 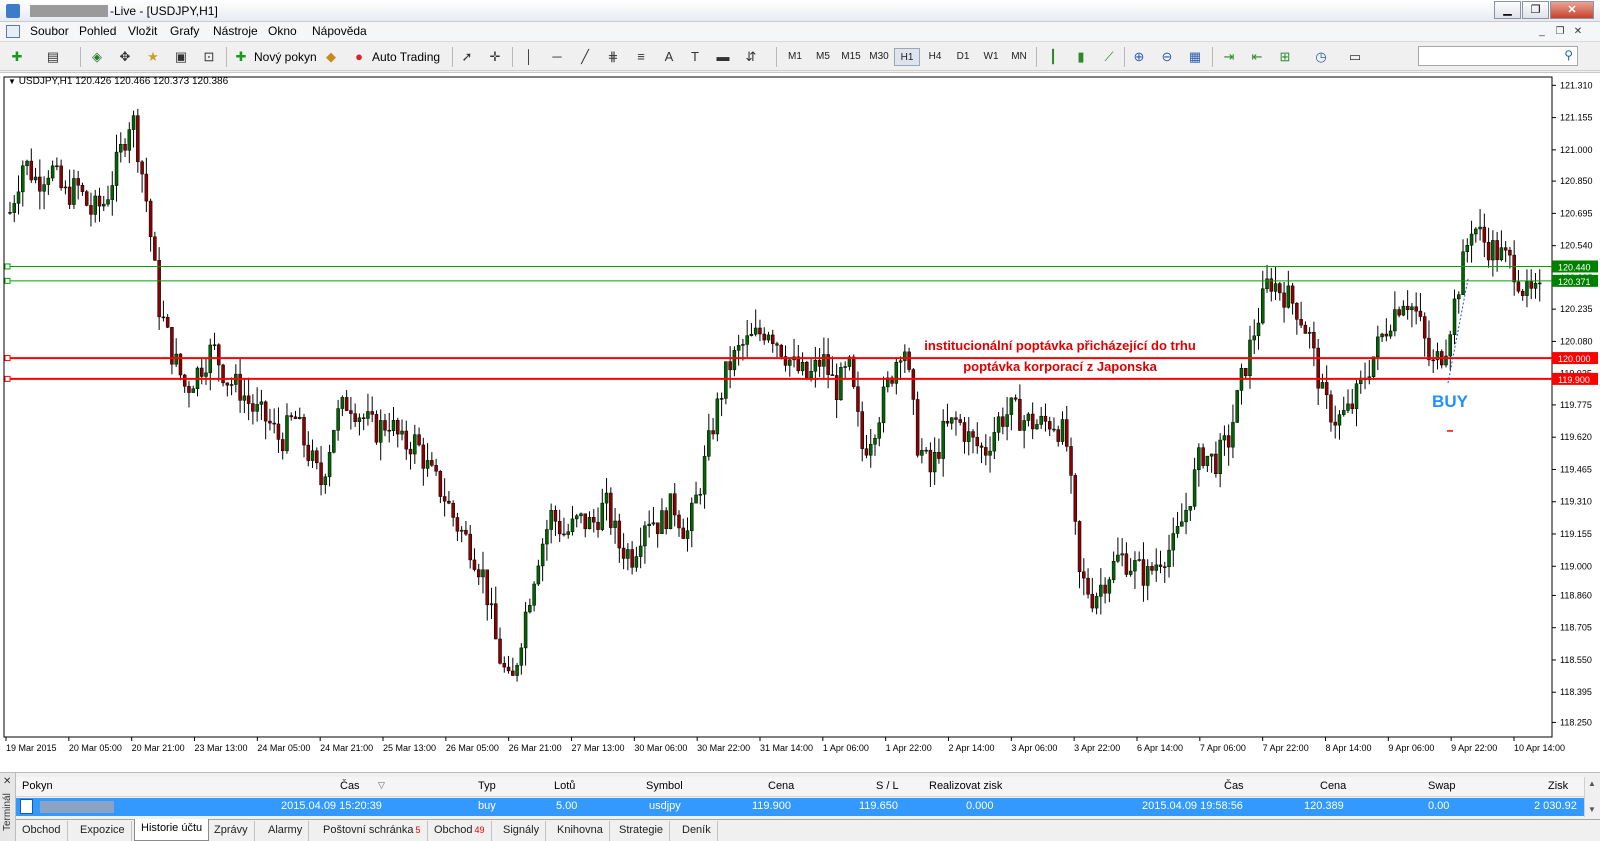 What do you see at coordinates (42, 831) in the screenshot?
I see `tab-obchod: Obchod` at bounding box center [42, 831].